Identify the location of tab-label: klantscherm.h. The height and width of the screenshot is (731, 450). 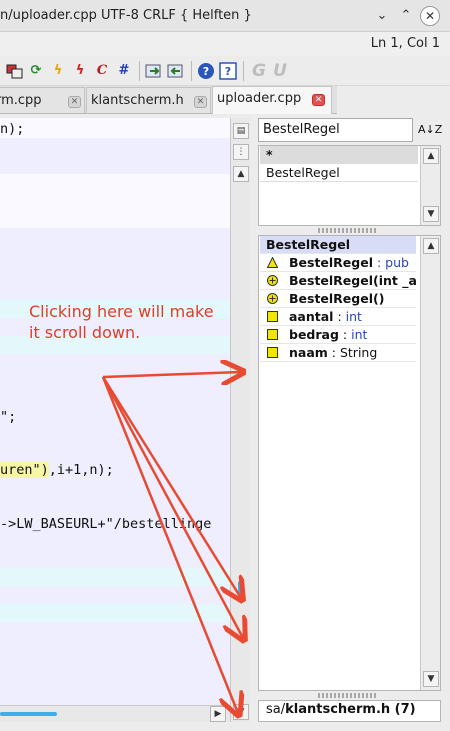
(137, 100).